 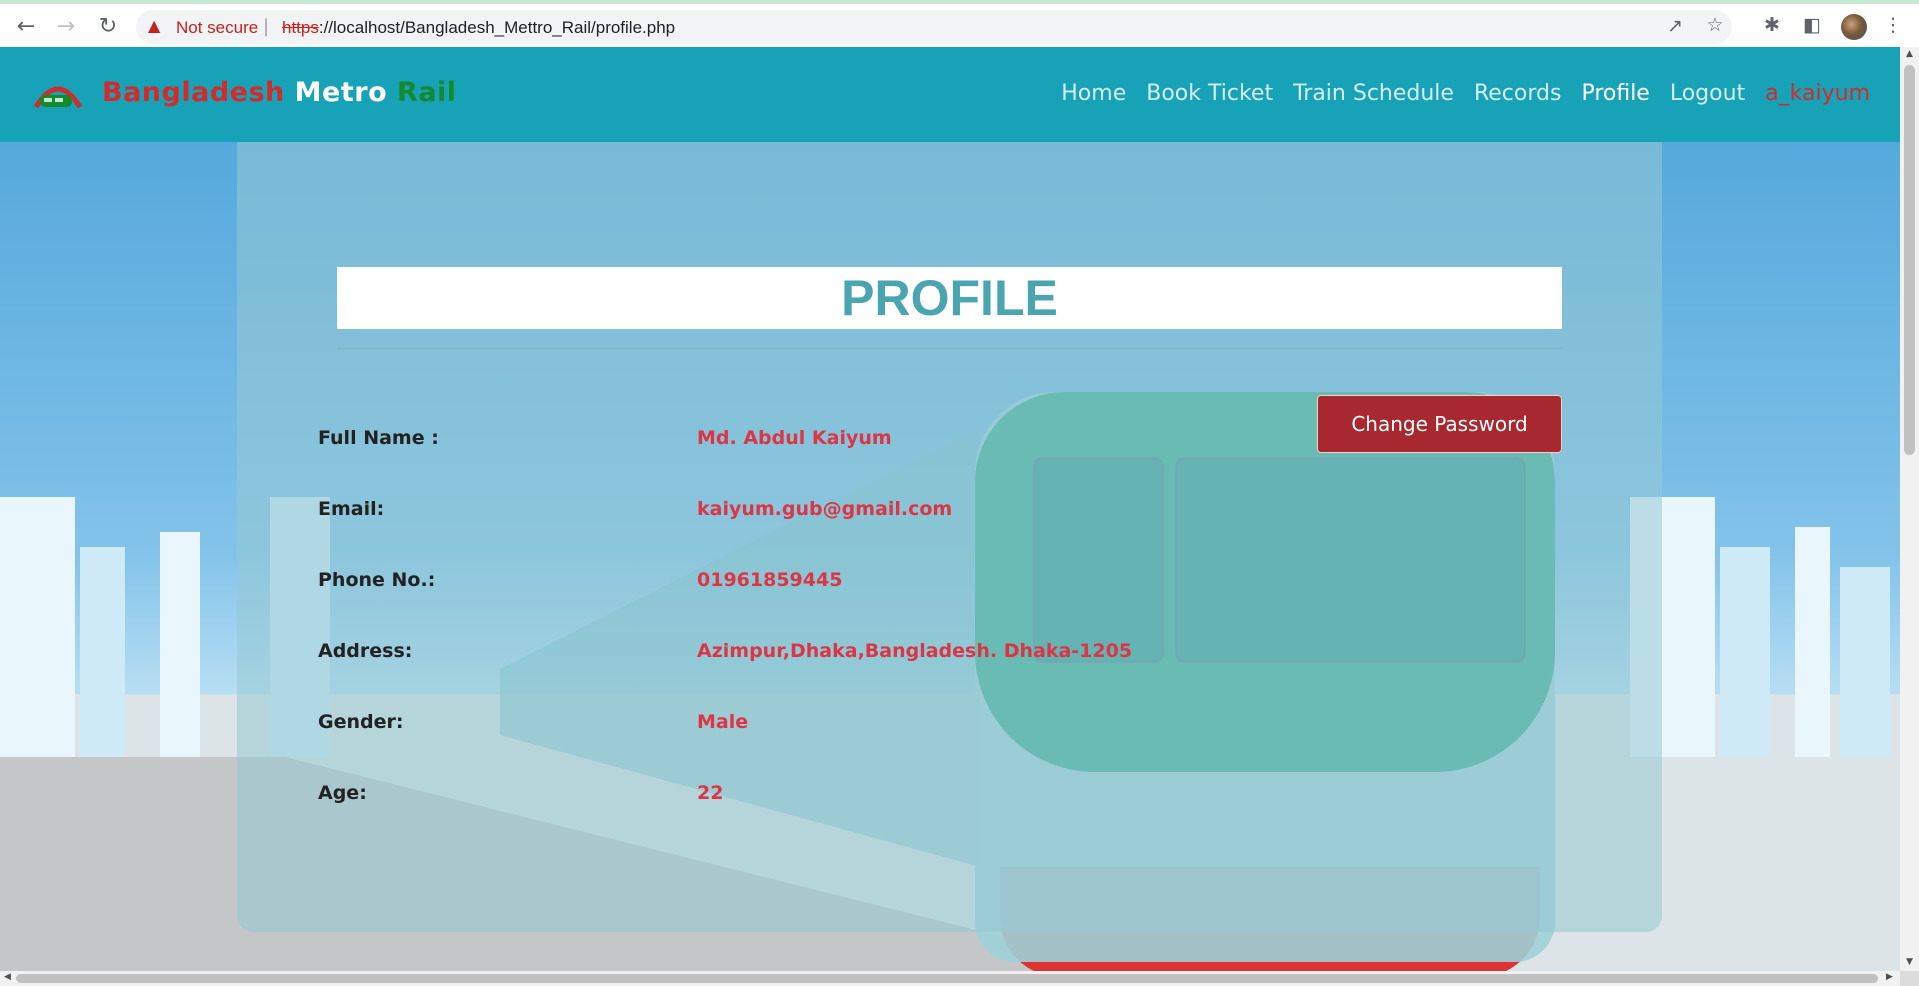 What do you see at coordinates (1889, 977) in the screenshot?
I see `scroll-right-icon: ▶` at bounding box center [1889, 977].